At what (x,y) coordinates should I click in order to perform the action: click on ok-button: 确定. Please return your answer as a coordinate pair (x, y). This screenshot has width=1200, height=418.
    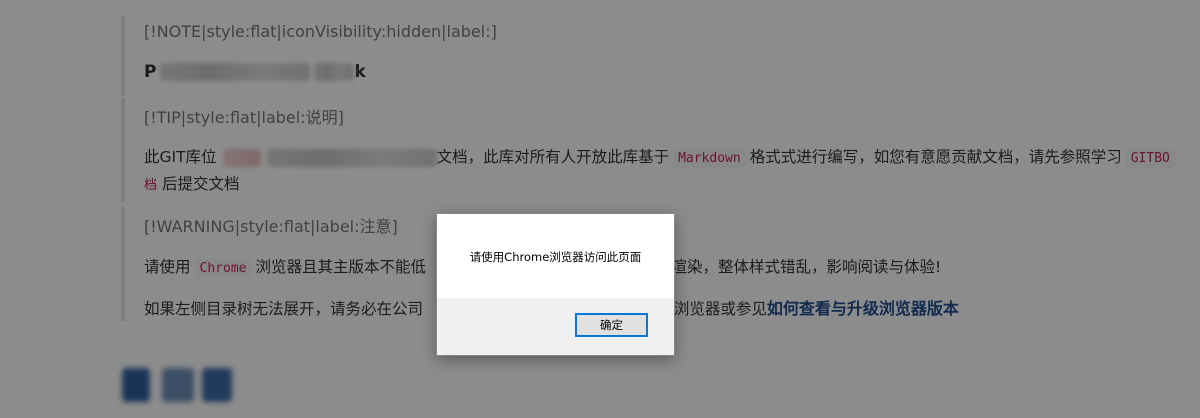
    Looking at the image, I should click on (611, 325).